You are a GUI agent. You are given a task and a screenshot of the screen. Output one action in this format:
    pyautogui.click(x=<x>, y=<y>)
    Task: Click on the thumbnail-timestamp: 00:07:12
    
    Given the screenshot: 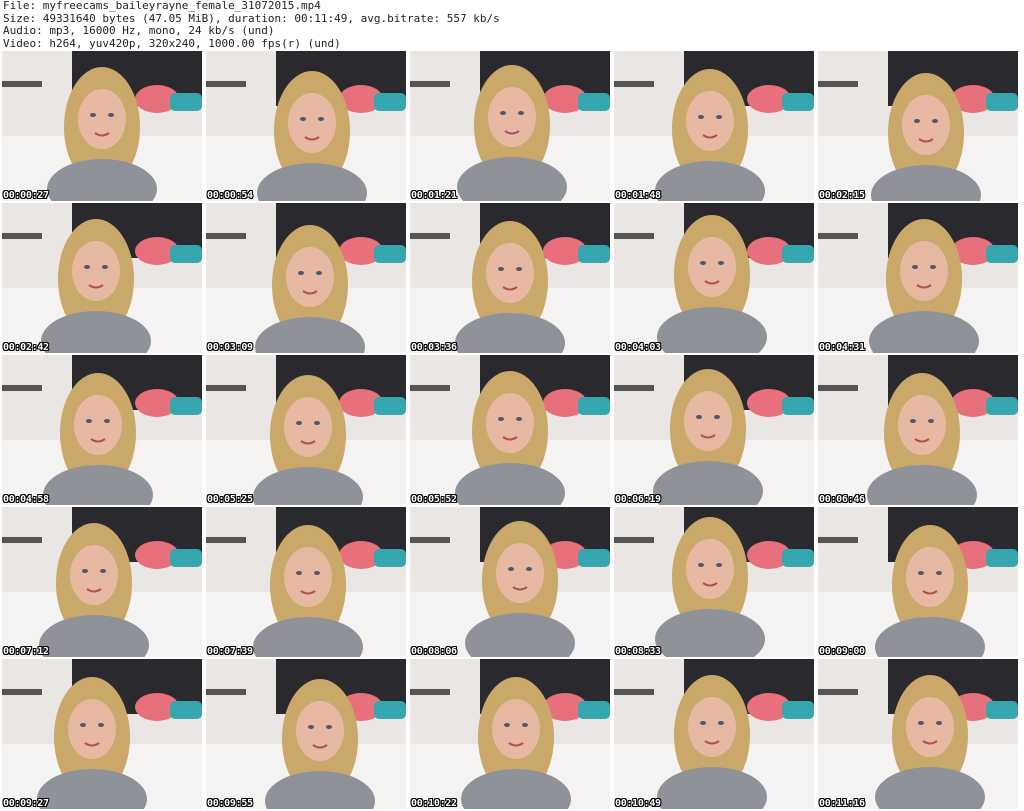 What is the action you would take?
    pyautogui.click(x=26, y=651)
    